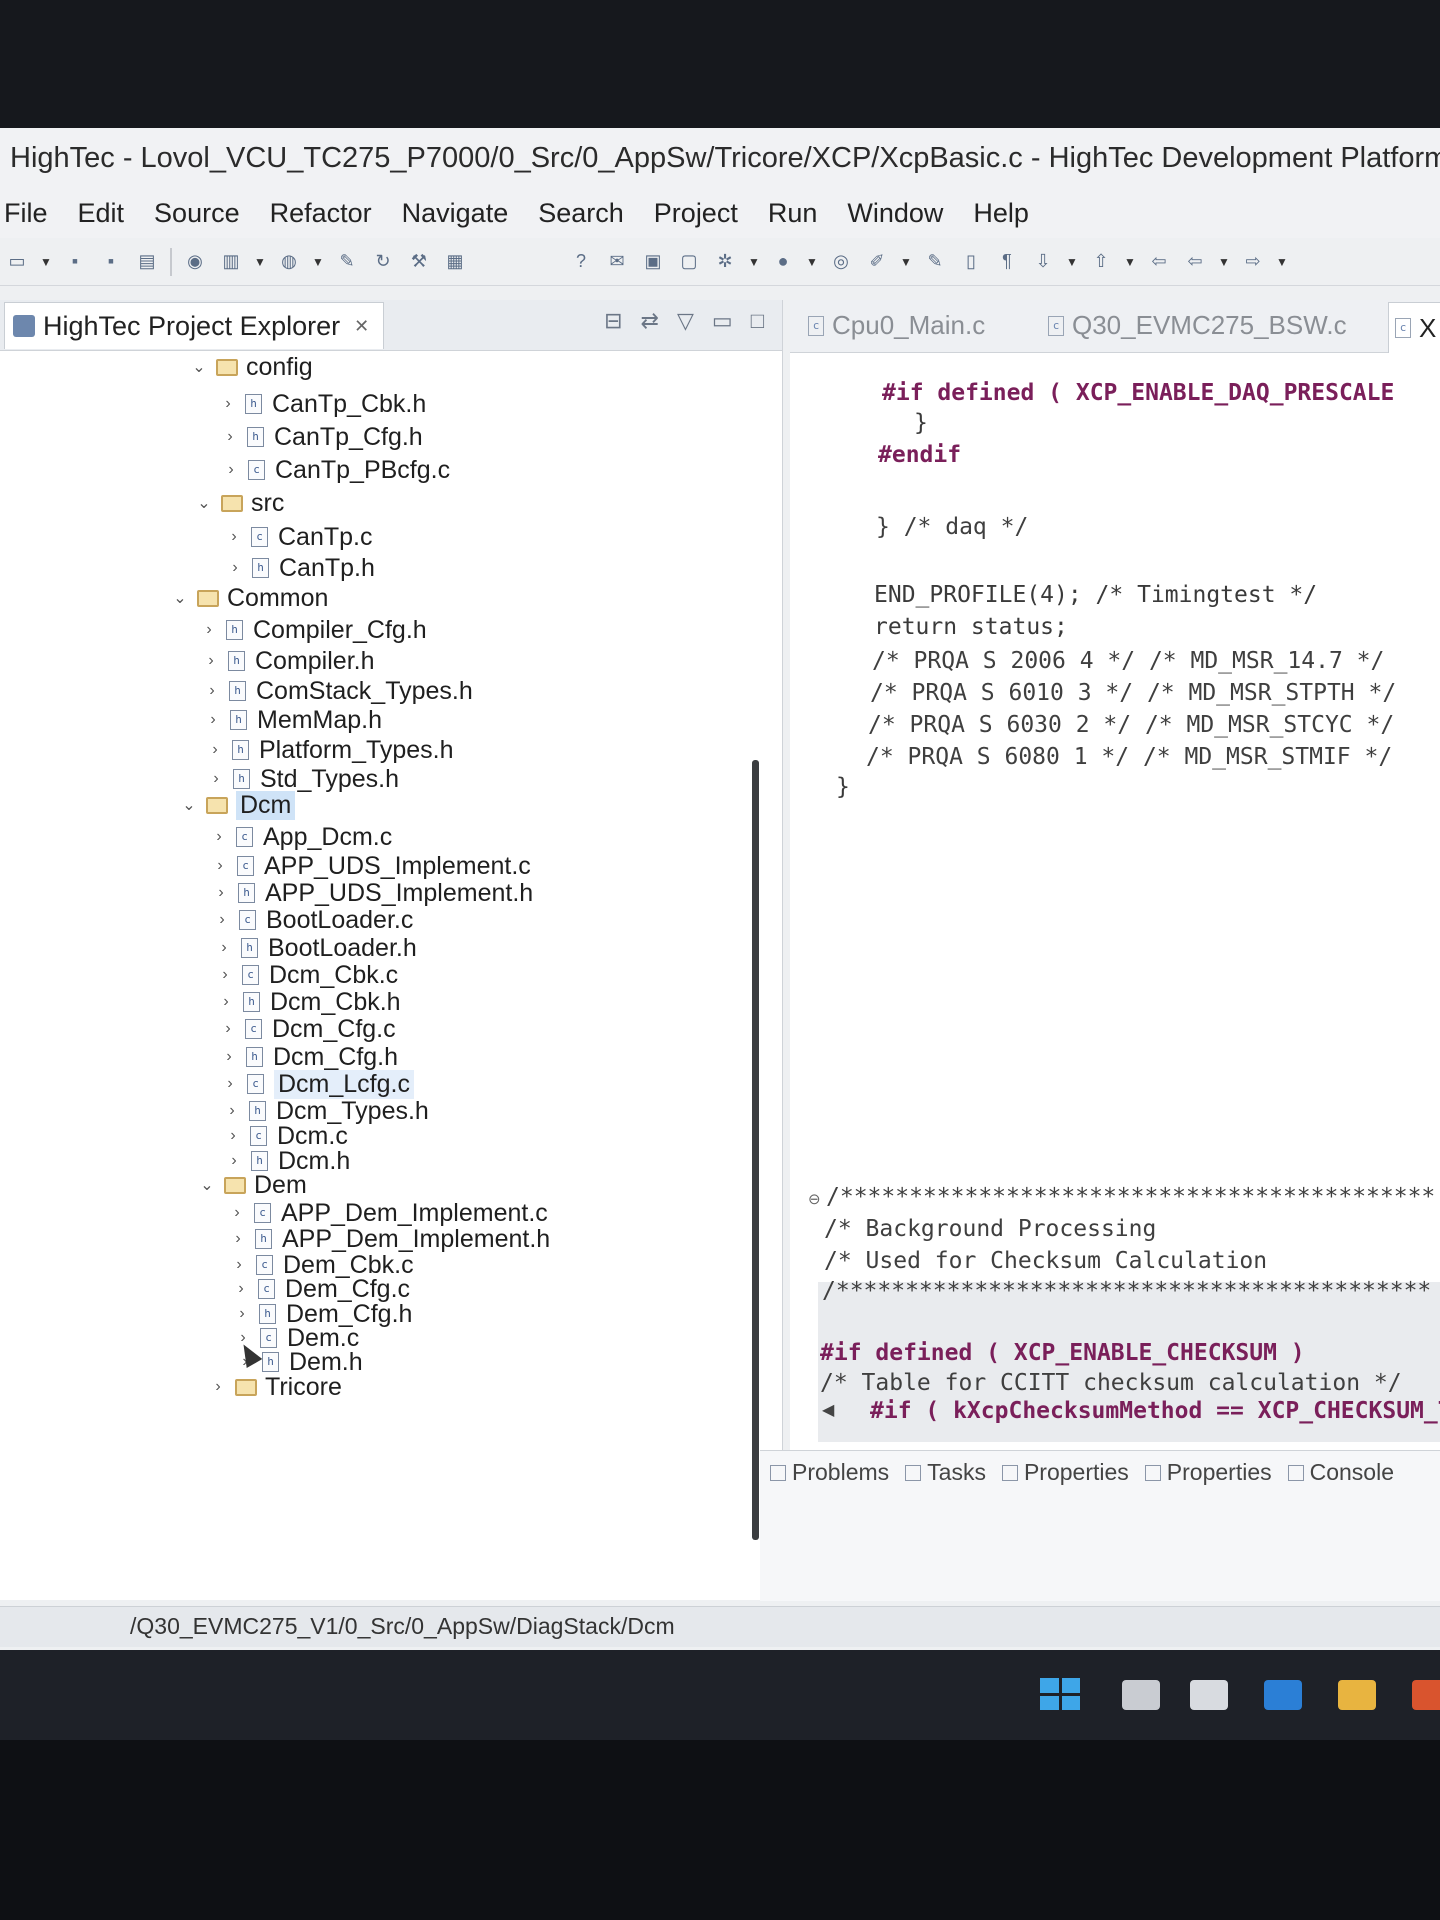 The width and height of the screenshot is (1440, 1920). Describe the element at coordinates (1195, 262) in the screenshot. I see `back-icon: ⇦` at that location.